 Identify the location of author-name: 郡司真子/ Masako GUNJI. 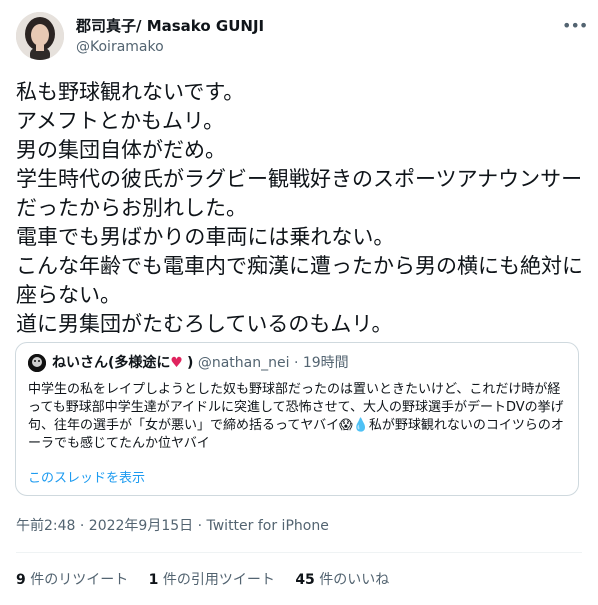
(170, 26).